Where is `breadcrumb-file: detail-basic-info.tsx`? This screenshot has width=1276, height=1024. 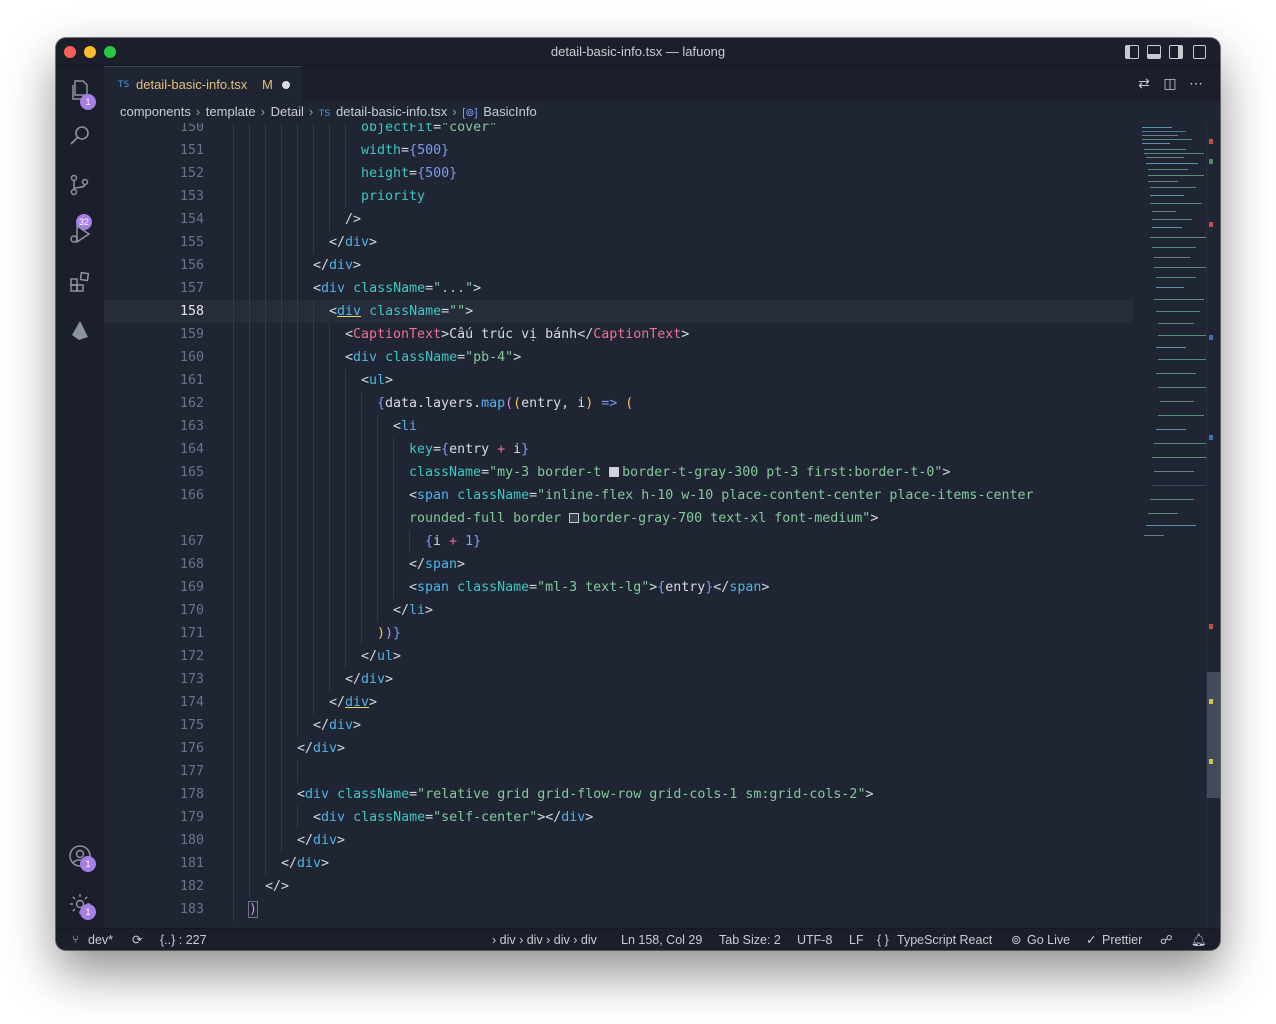 breadcrumb-file: detail-basic-info.tsx is located at coordinates (391, 111).